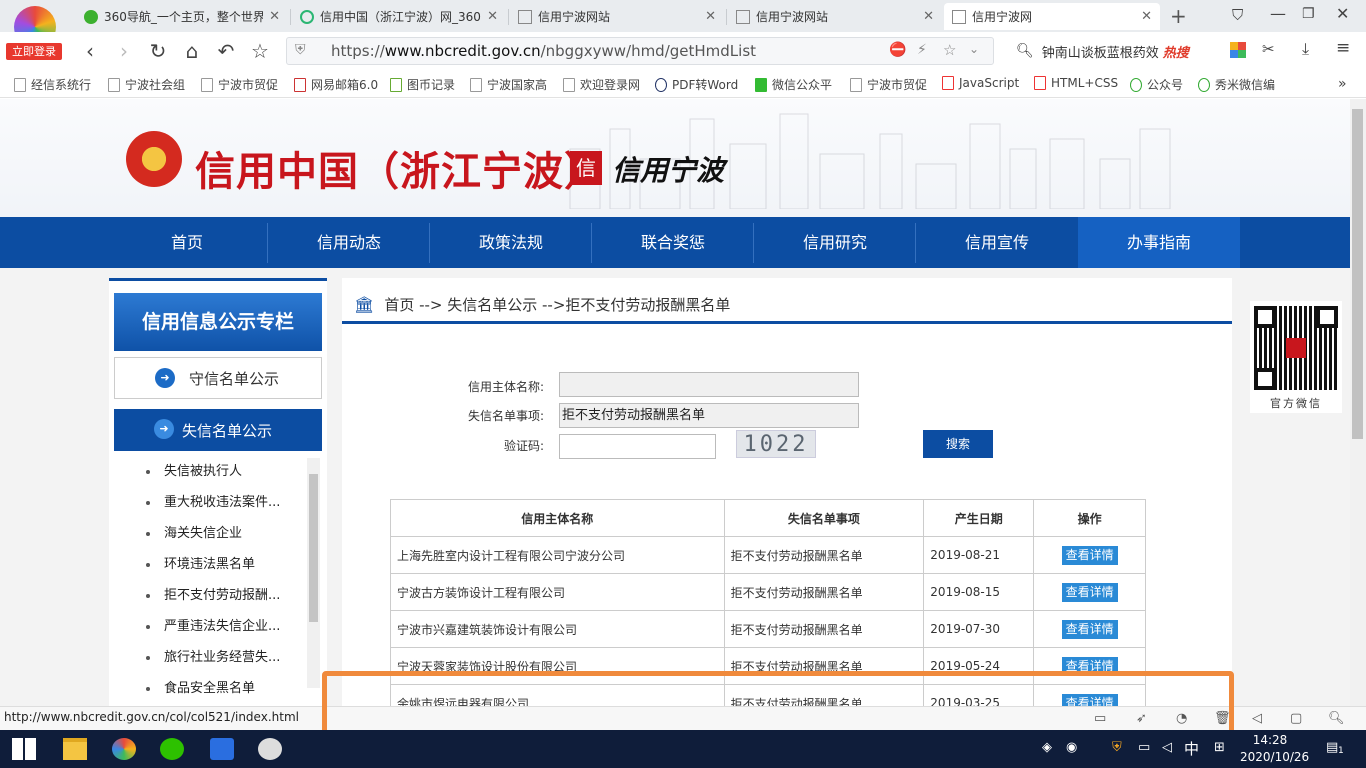 Image resolution: width=1366 pixels, height=768 pixels. What do you see at coordinates (172, 749) in the screenshot?
I see `wechat-icon` at bounding box center [172, 749].